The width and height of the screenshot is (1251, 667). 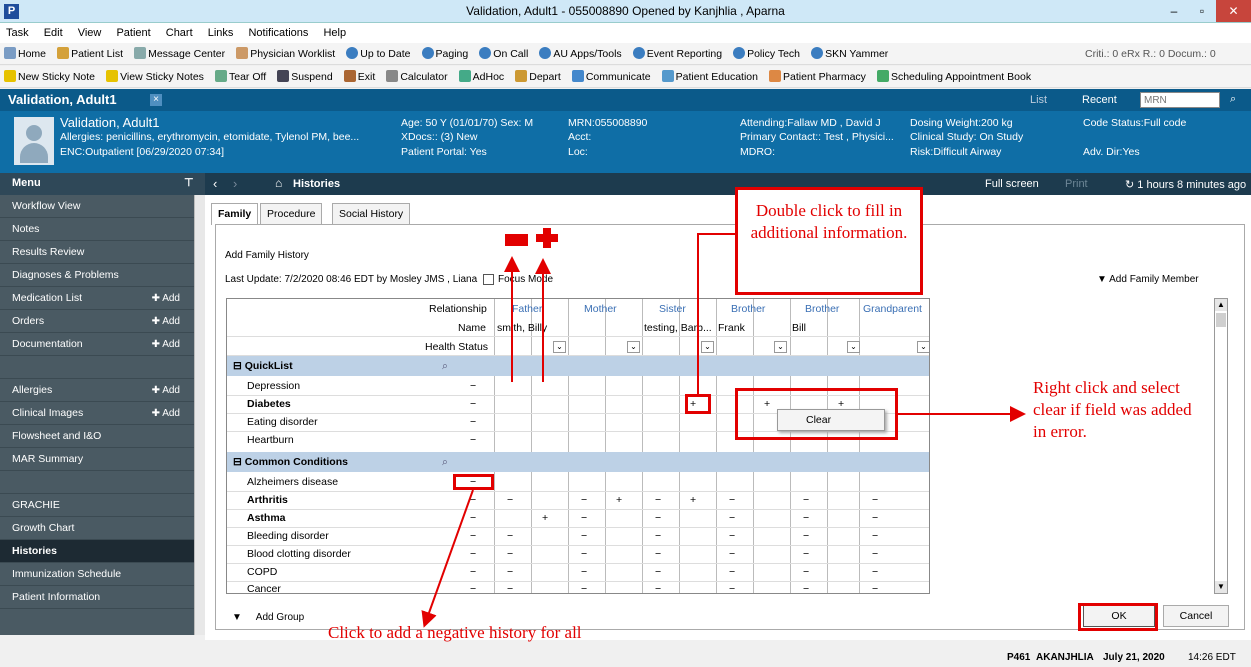 I want to click on status-date: July 21, 2020, so click(x=1134, y=657).